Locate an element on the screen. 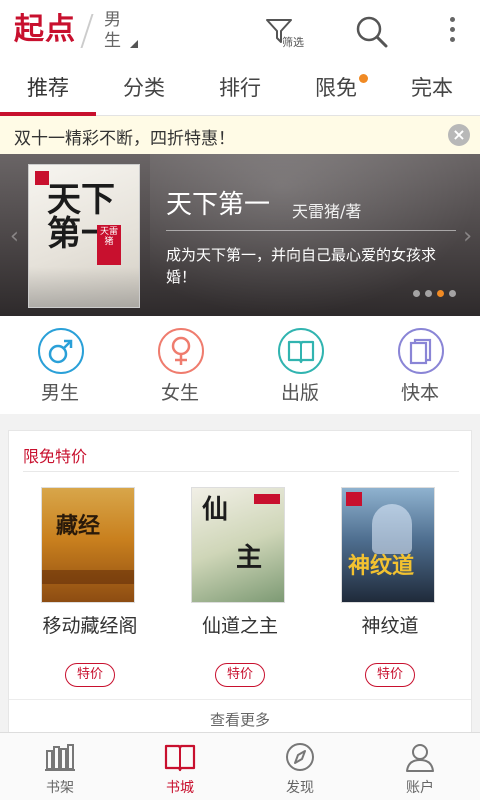  more-menu-button is located at coordinates (452, 32).